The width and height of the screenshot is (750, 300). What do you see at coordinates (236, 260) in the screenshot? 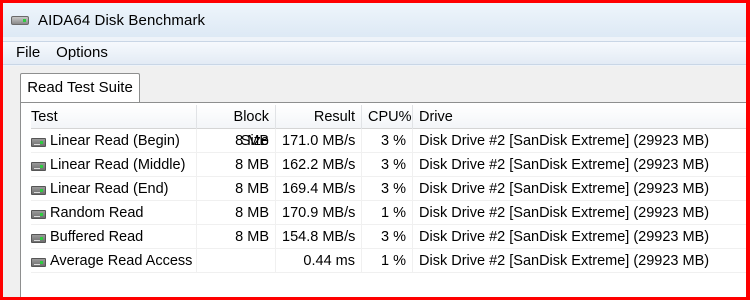
I see `cell-block-size` at bounding box center [236, 260].